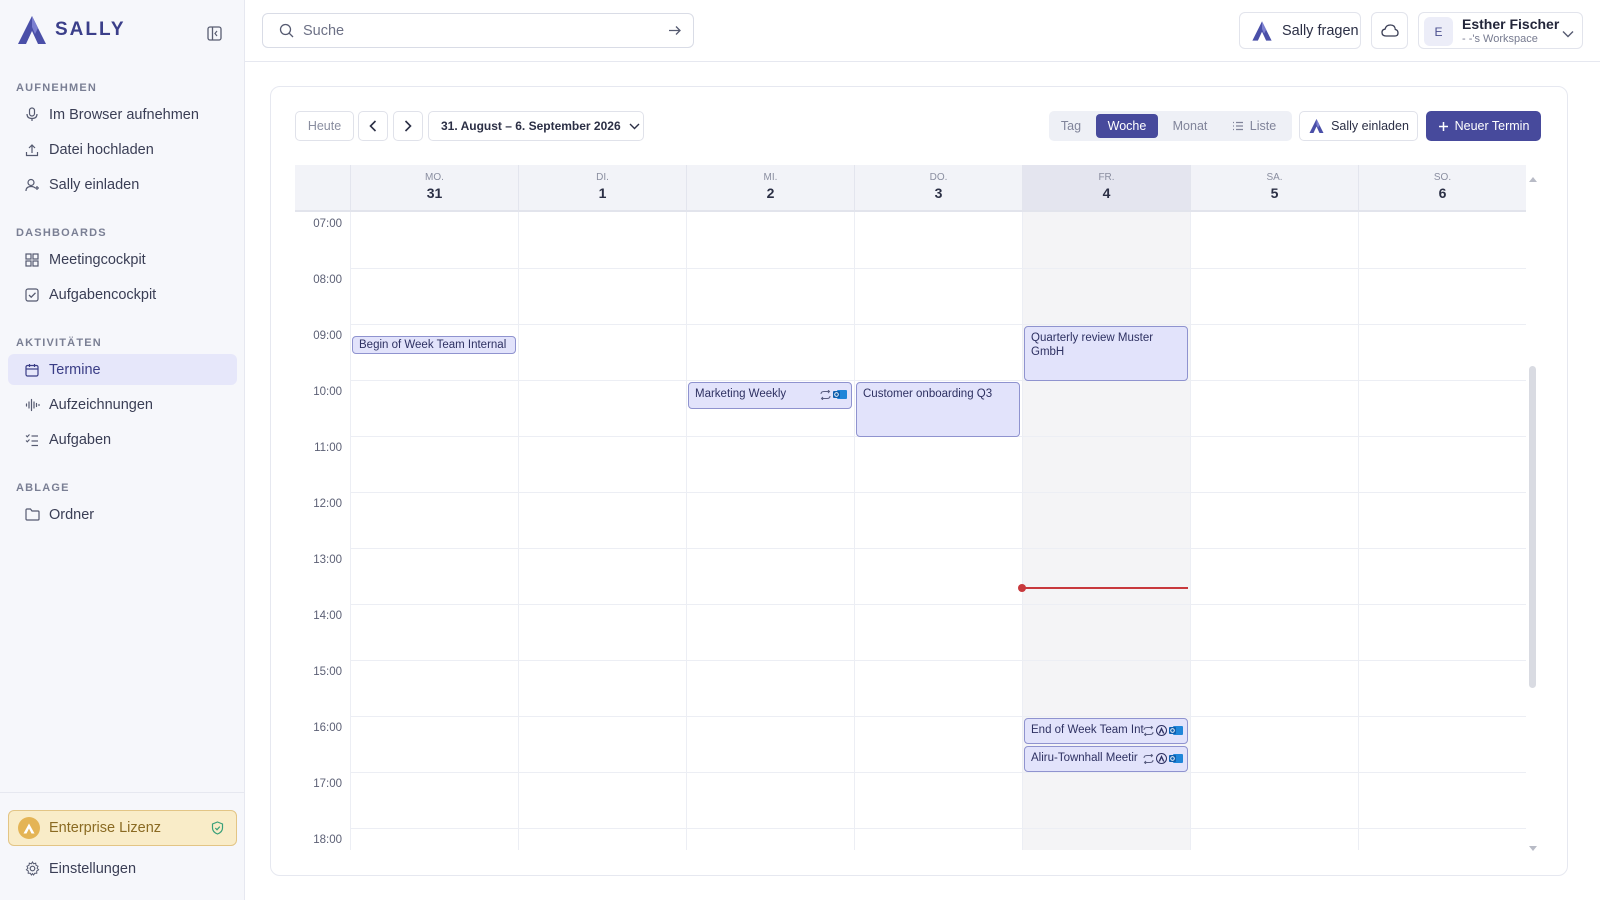  Describe the element at coordinates (1370, 126) in the screenshot. I see `invite-sally-label: Sally einladen` at that location.